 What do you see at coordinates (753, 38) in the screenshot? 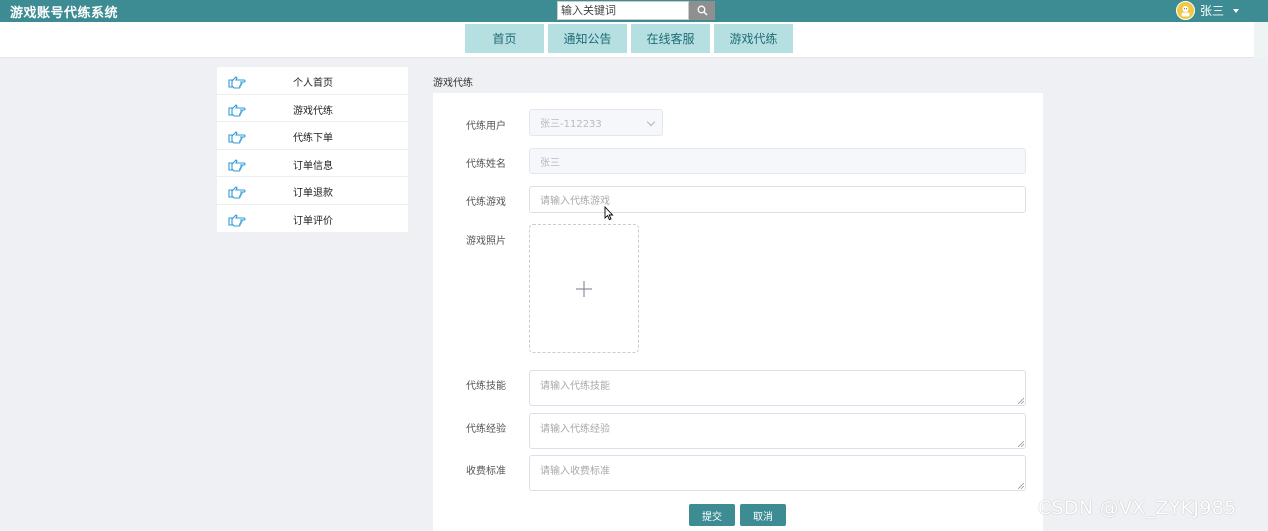
I see `nav-item-boosting: 游戏代练` at bounding box center [753, 38].